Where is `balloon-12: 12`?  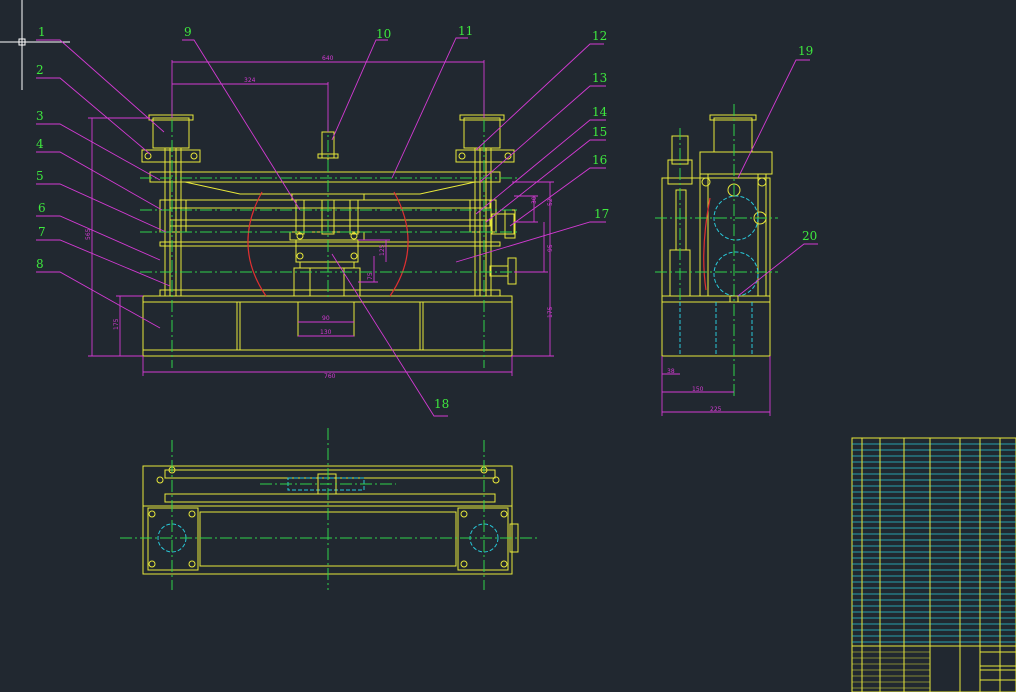
balloon-12: 12 is located at coordinates (599, 36).